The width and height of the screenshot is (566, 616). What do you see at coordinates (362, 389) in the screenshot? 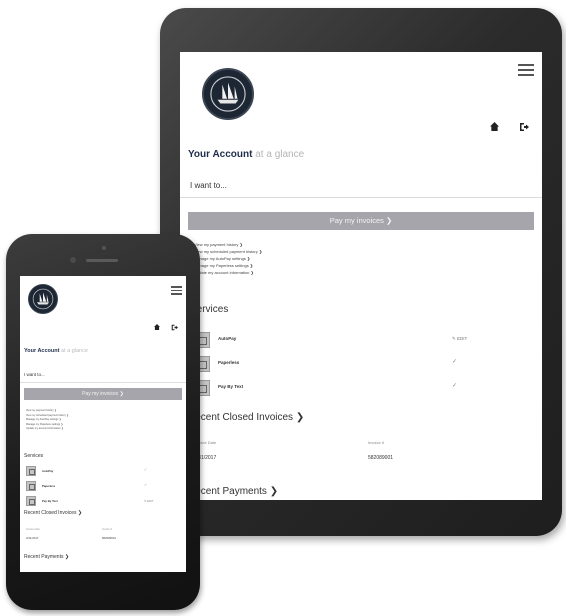
I see `service-row-pay-by-text: Pay By Text ✓` at bounding box center [362, 389].